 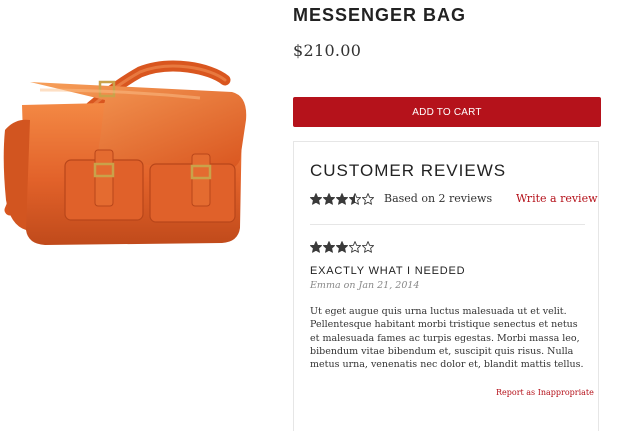 I want to click on review-on-text: on, so click(x=349, y=285).